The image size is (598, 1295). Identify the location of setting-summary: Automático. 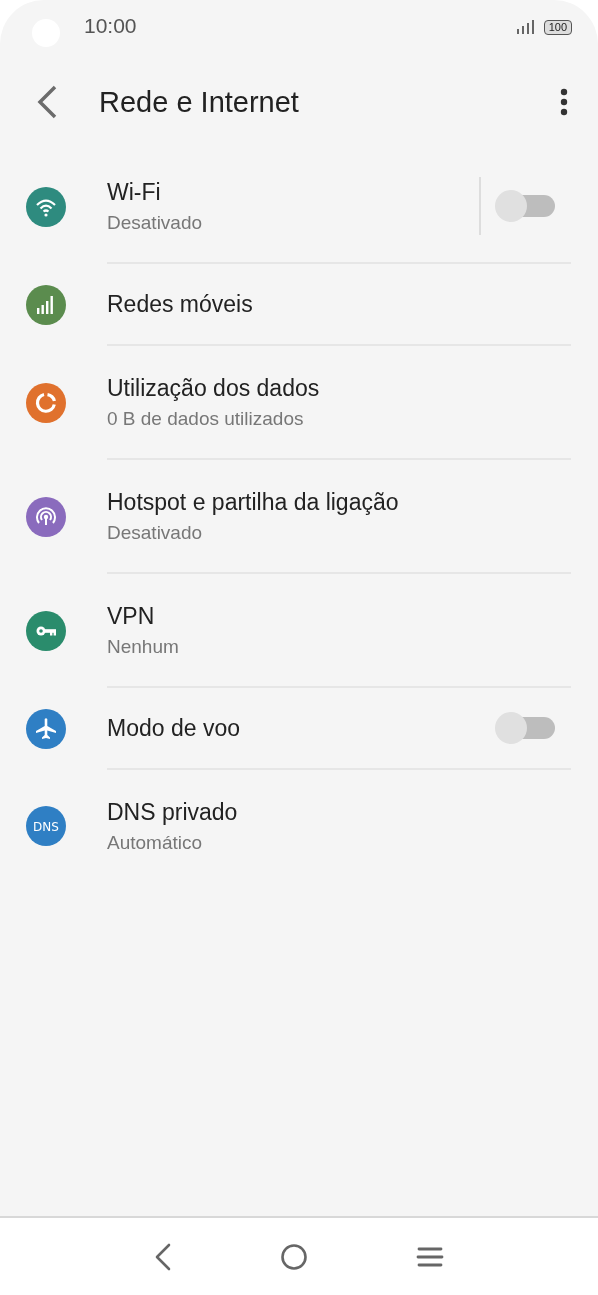
(155, 842).